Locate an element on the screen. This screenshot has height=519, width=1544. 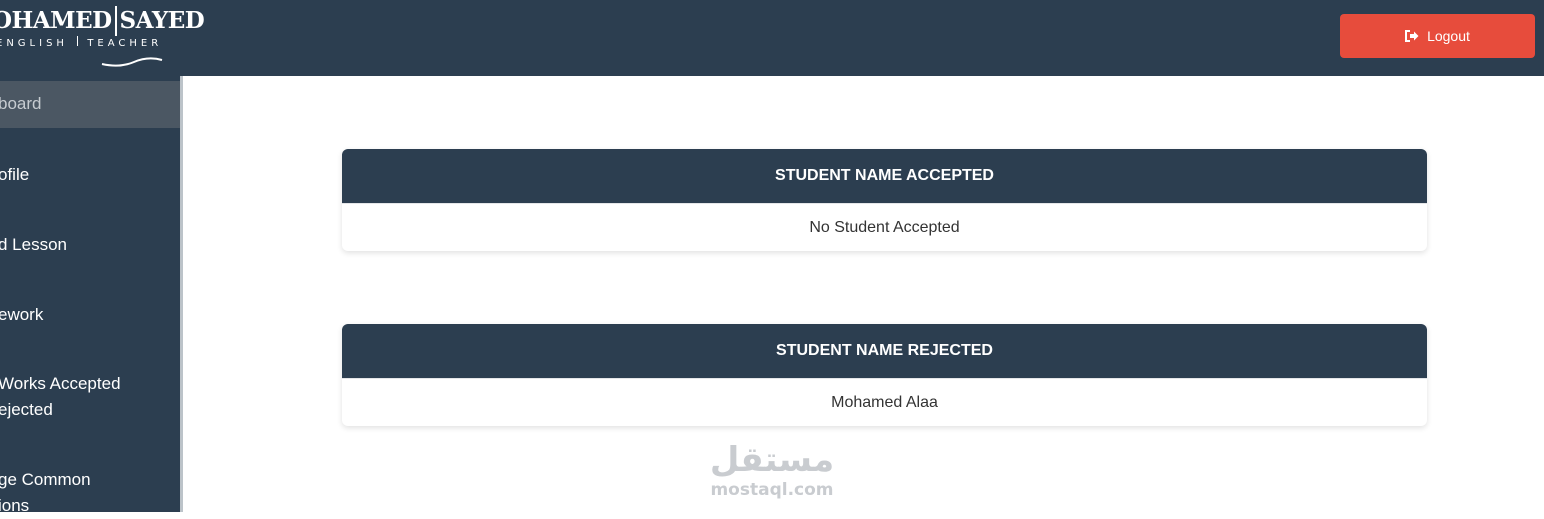
card-header: STUDENT NAME ACCEPTED is located at coordinates (884, 176).